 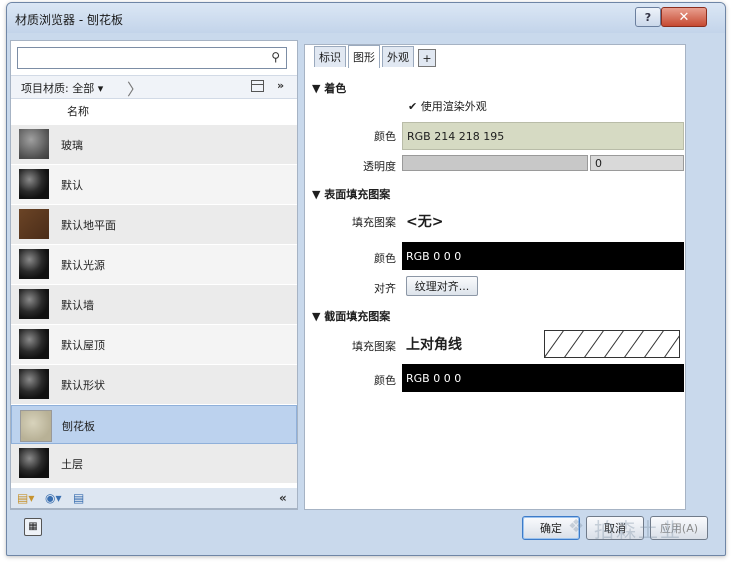 What do you see at coordinates (385, 136) in the screenshot?
I see `color-label: 颜色` at bounding box center [385, 136].